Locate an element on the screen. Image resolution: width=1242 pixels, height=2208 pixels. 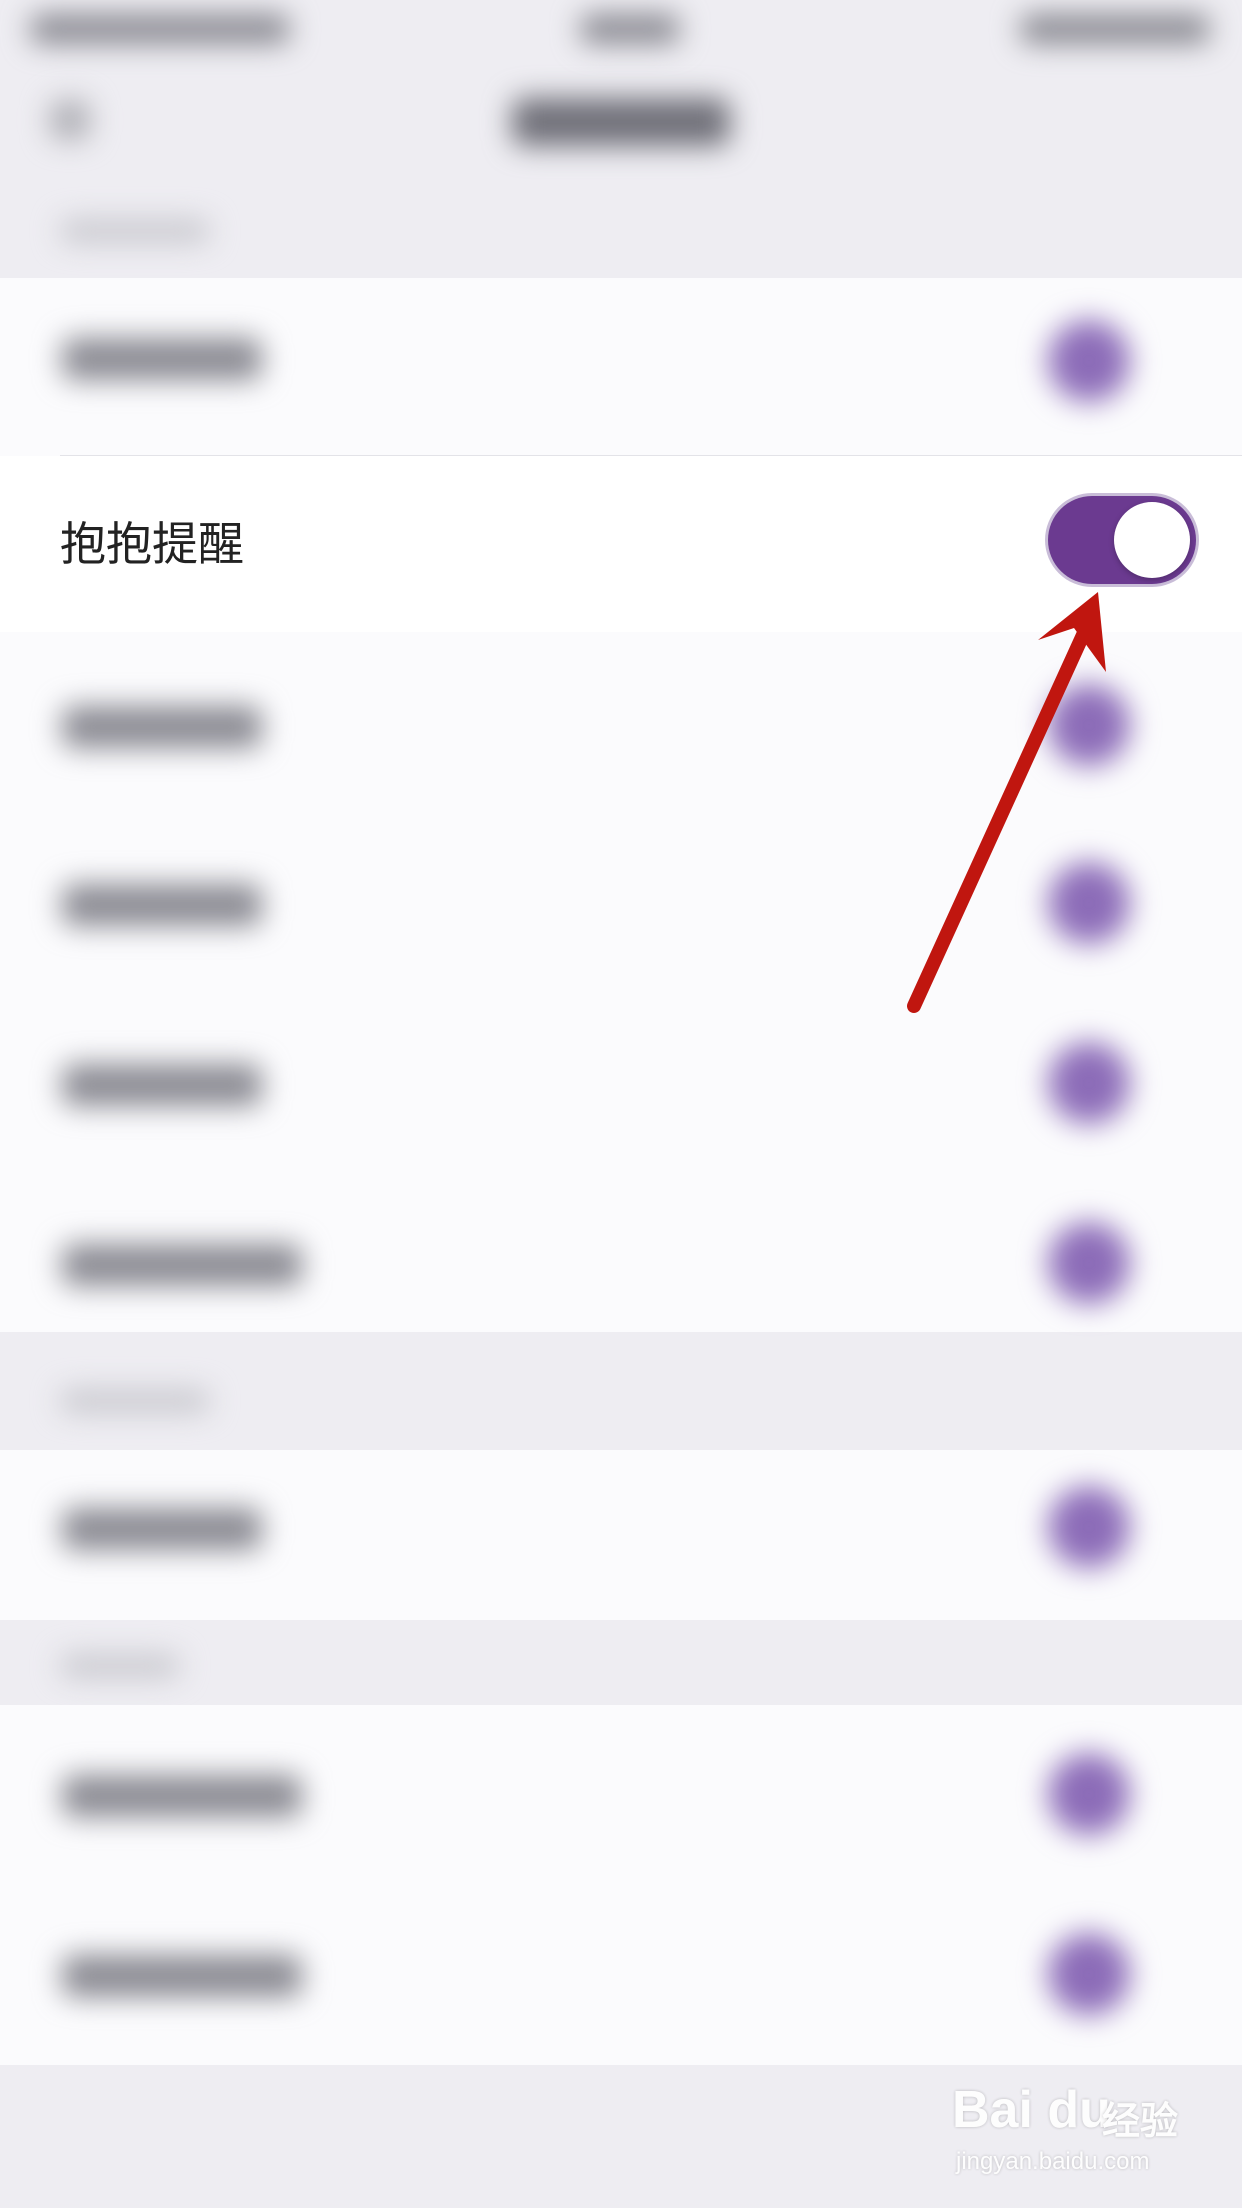
back-icon is located at coordinates (70, 120).